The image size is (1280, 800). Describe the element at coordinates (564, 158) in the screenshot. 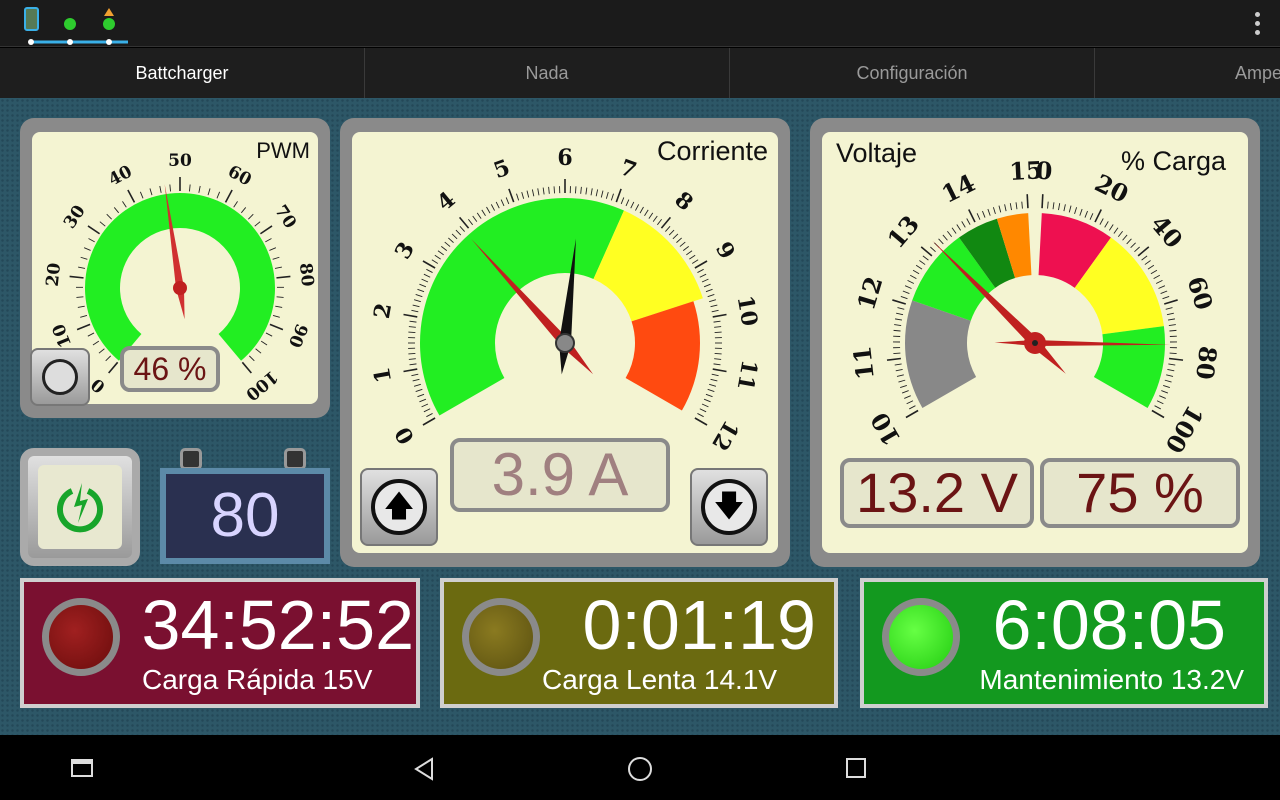

I see `scale-label: 6` at that location.